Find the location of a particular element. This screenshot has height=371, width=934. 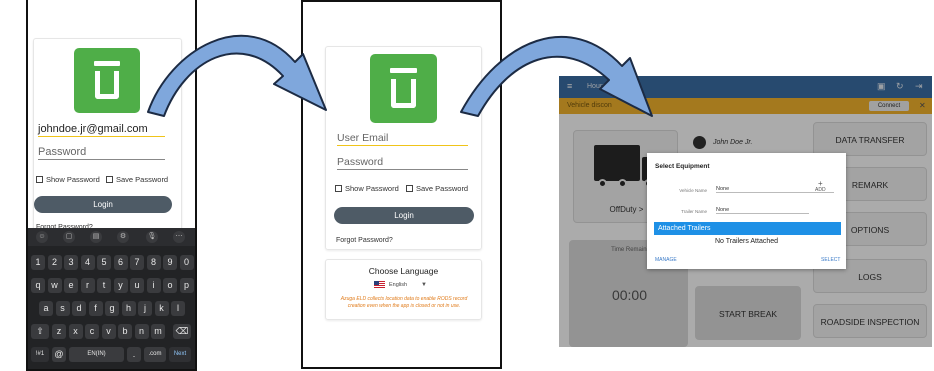

key-d: d is located at coordinates (79, 308).